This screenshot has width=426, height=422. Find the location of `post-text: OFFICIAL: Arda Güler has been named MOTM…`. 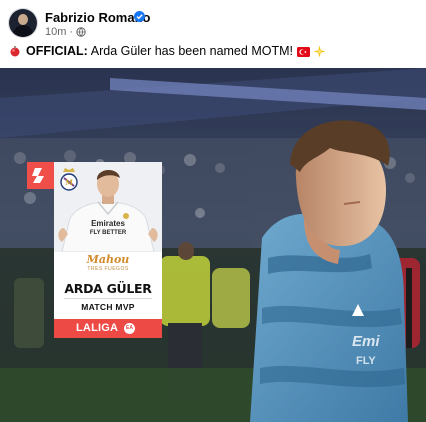

post-text: OFFICIAL: Arda Güler has been named MOTM… is located at coordinates (167, 51).